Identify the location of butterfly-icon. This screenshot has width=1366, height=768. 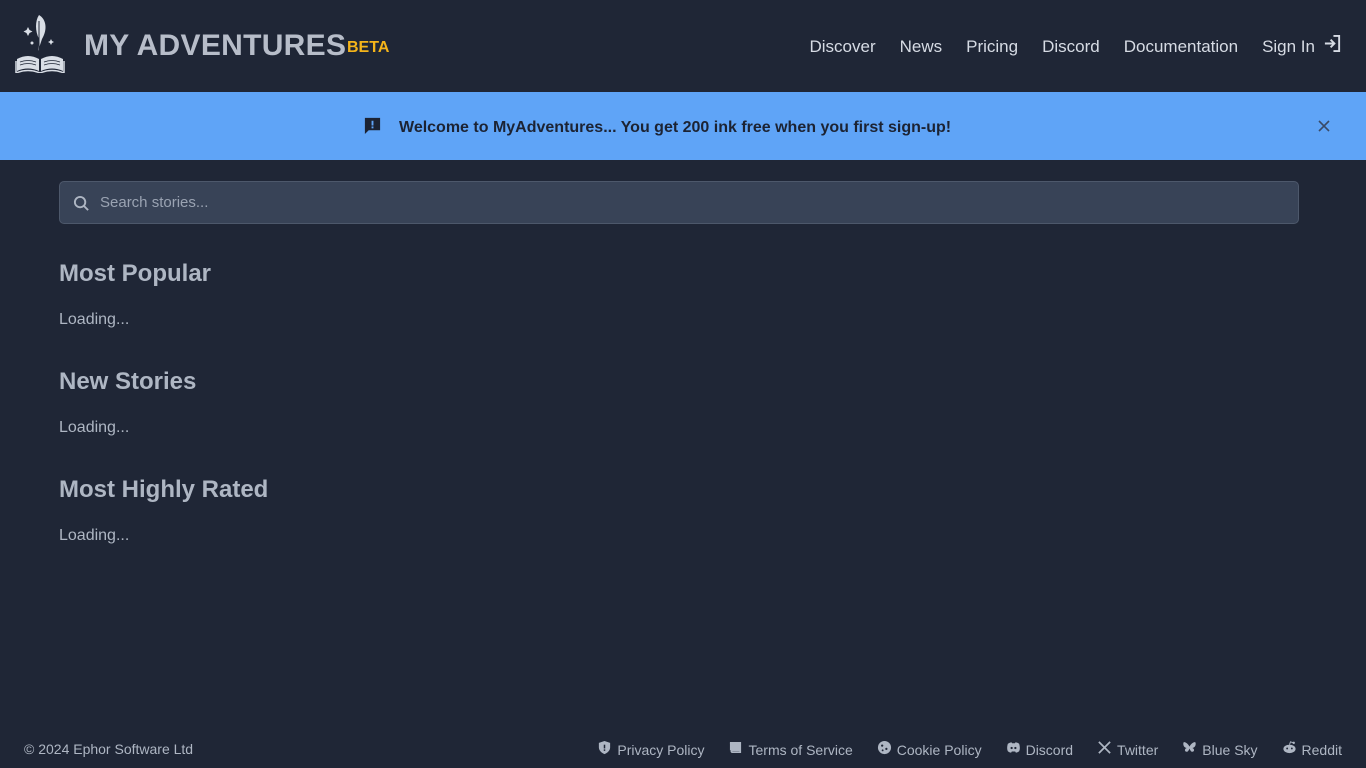
(1189, 749).